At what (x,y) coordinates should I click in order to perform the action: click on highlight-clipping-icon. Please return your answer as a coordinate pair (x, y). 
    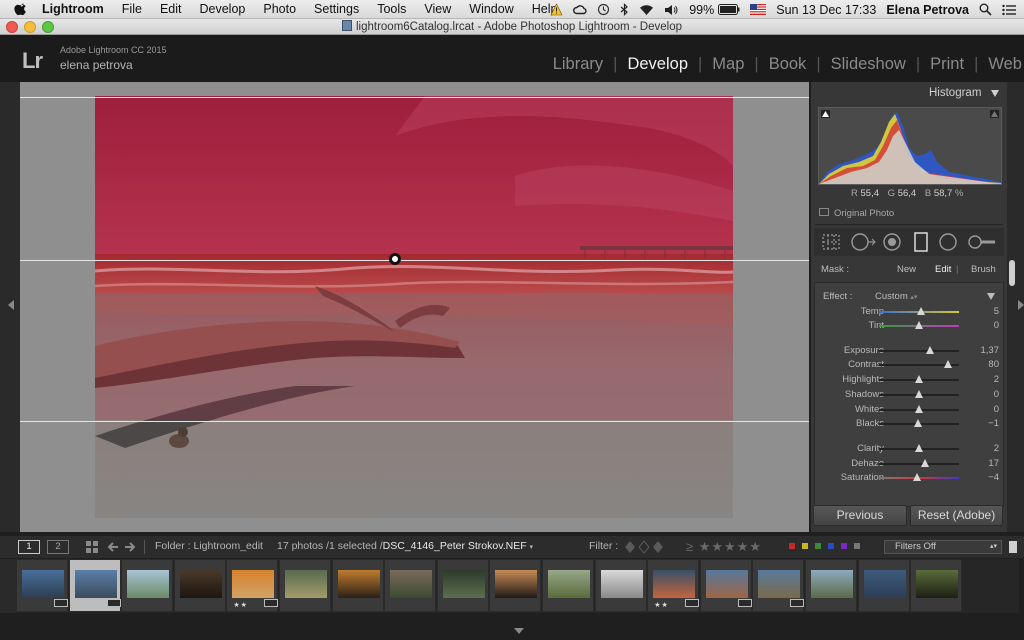
    Looking at the image, I should click on (994, 114).